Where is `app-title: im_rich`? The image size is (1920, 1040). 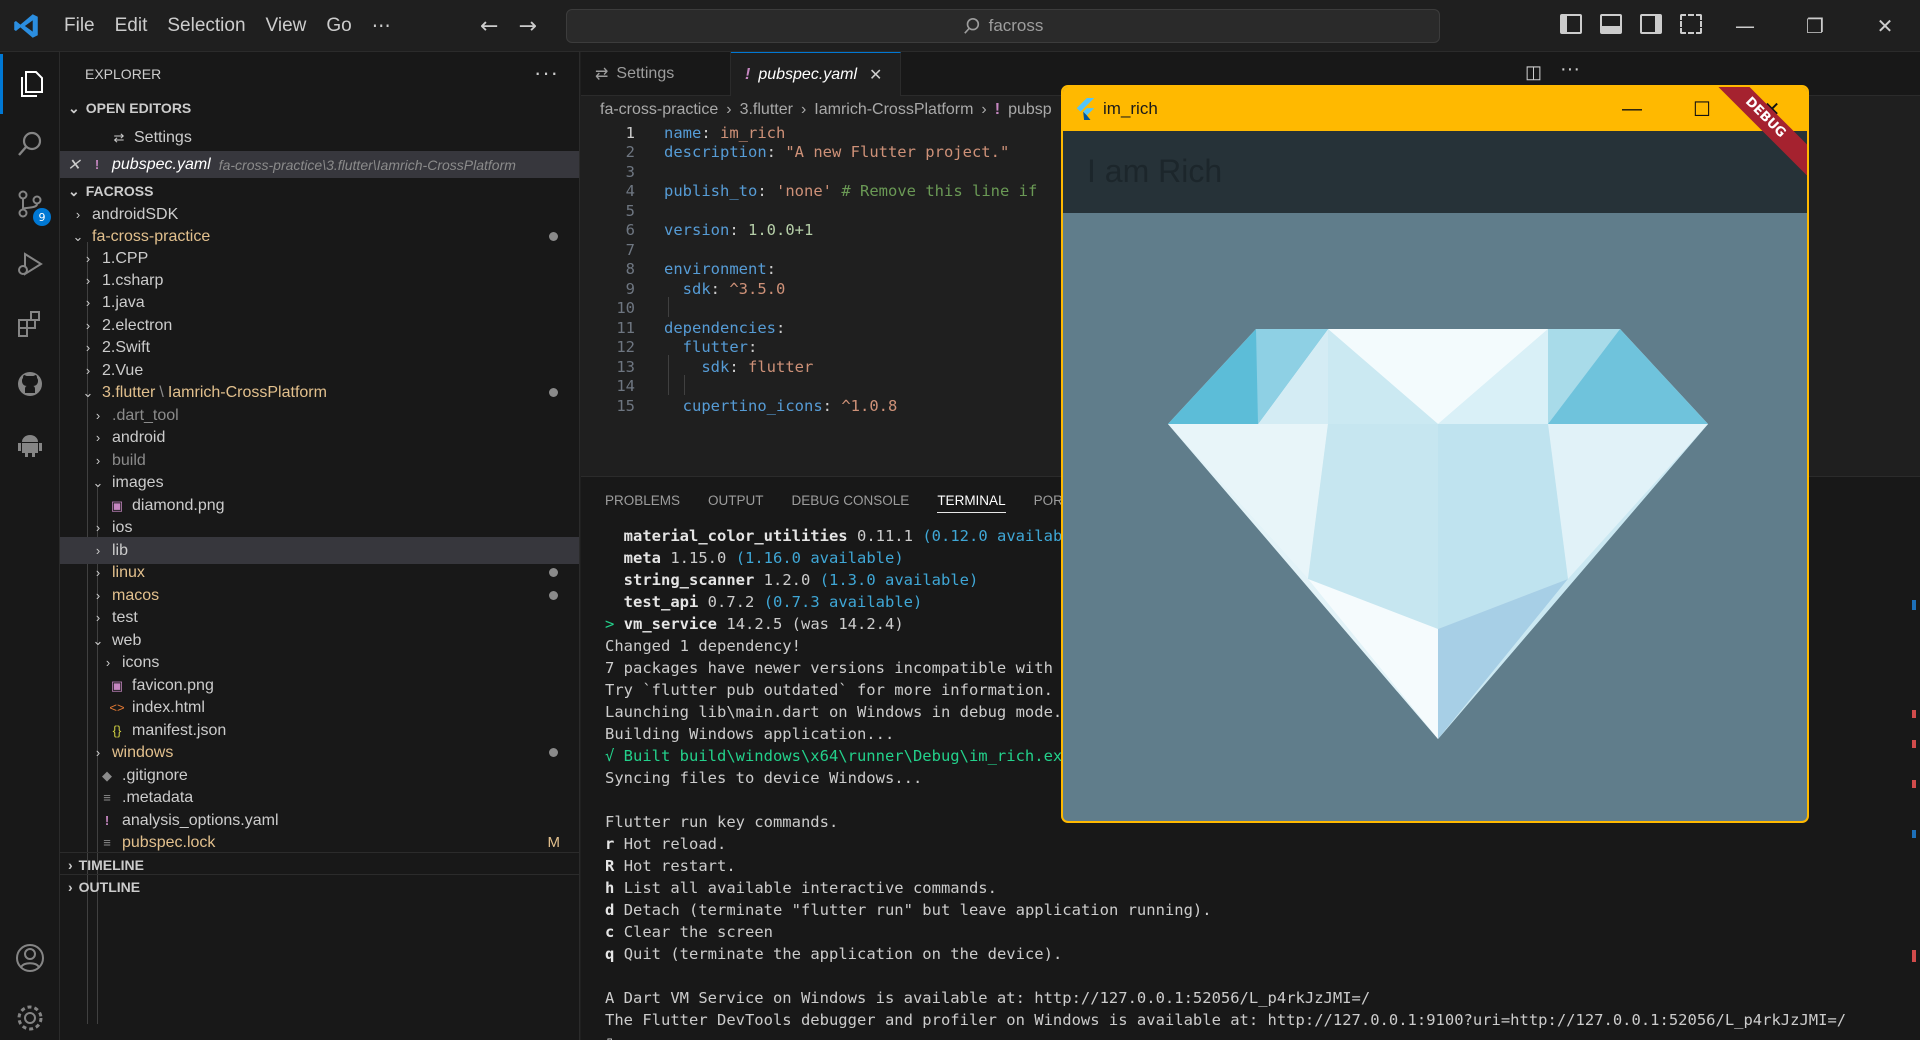 app-title: im_rich is located at coordinates (1130, 108).